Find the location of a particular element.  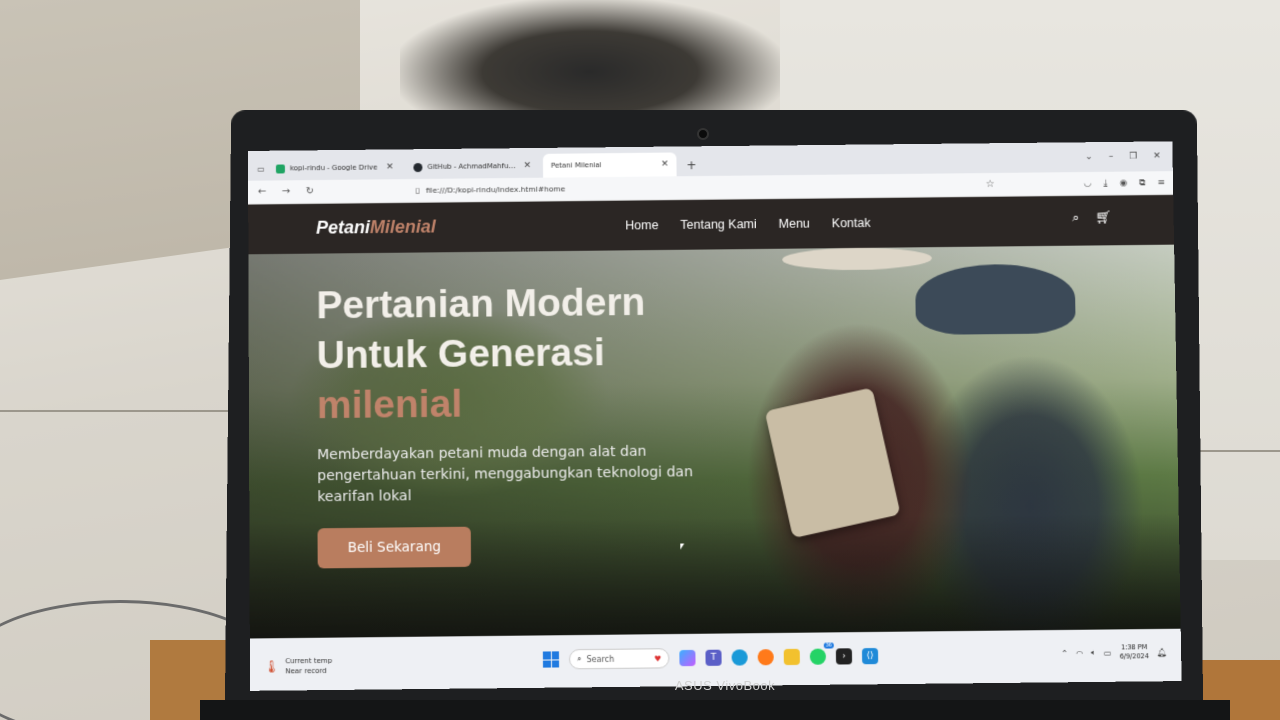

site-logo: PetaniMilenial is located at coordinates (376, 228).